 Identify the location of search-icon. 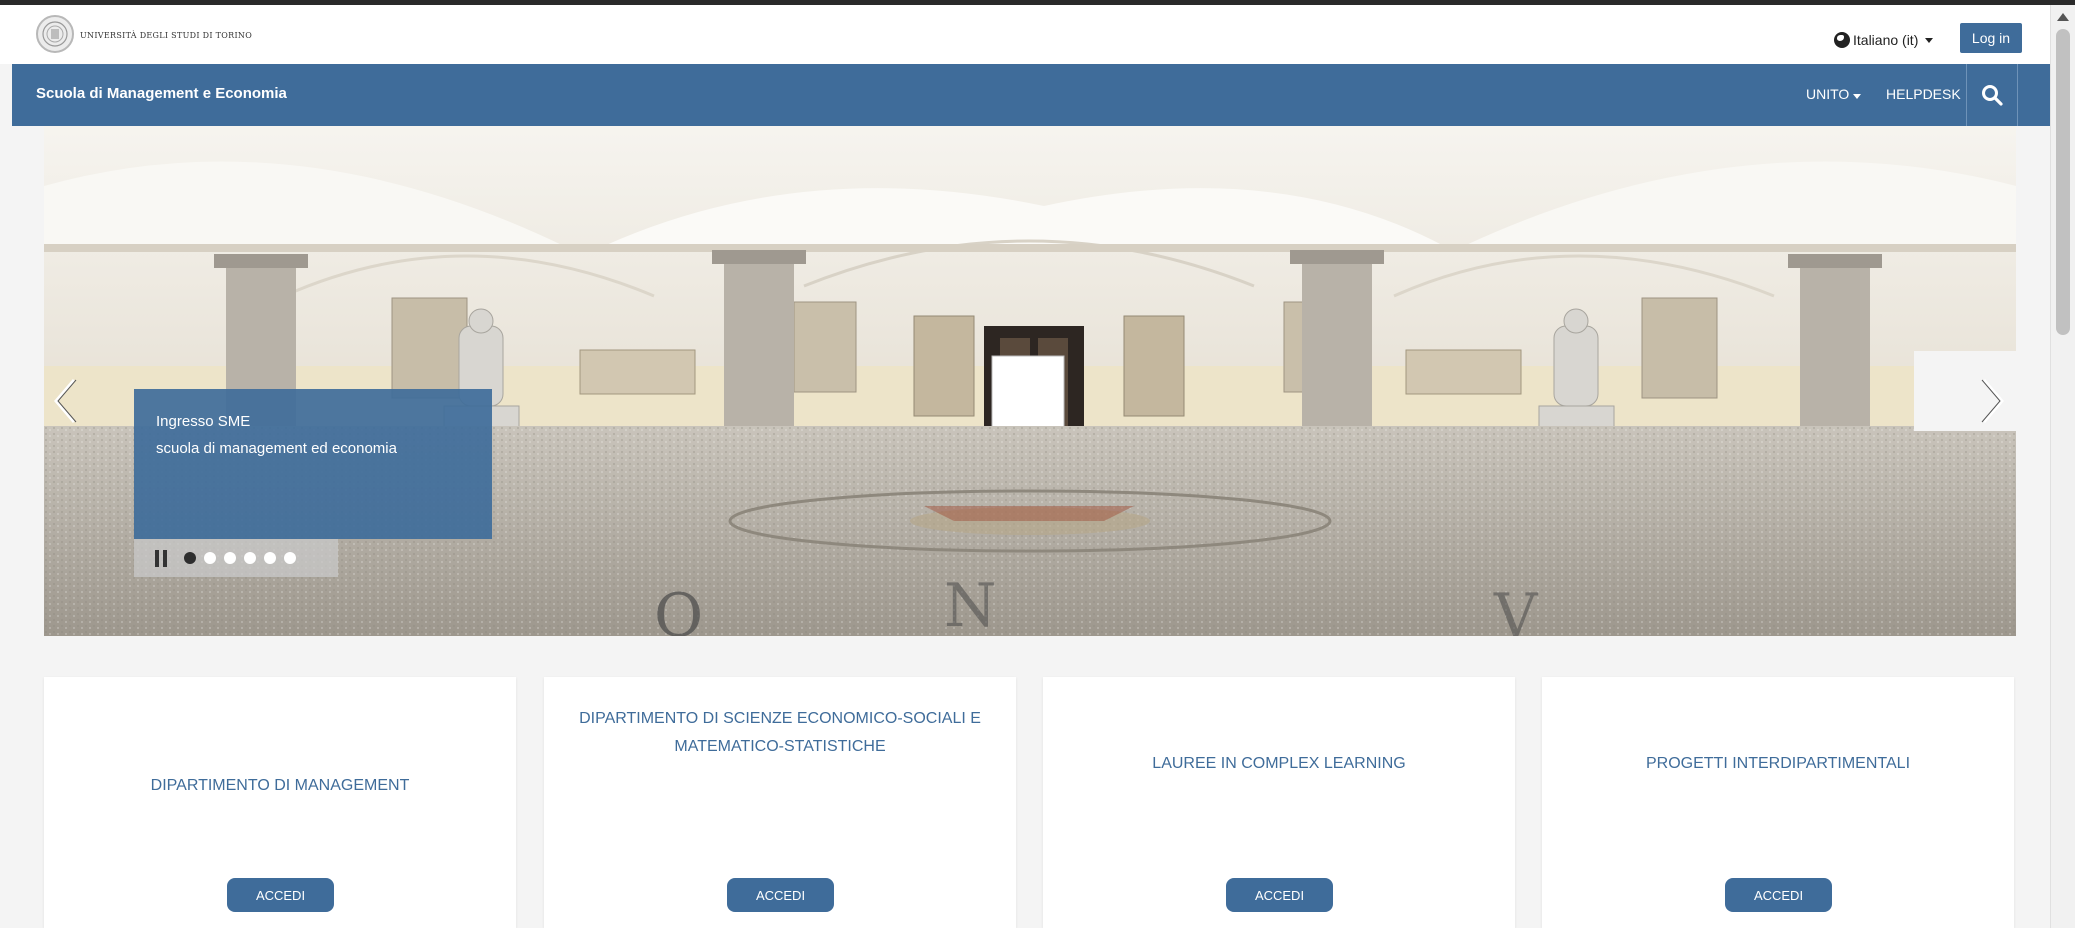
(1992, 95).